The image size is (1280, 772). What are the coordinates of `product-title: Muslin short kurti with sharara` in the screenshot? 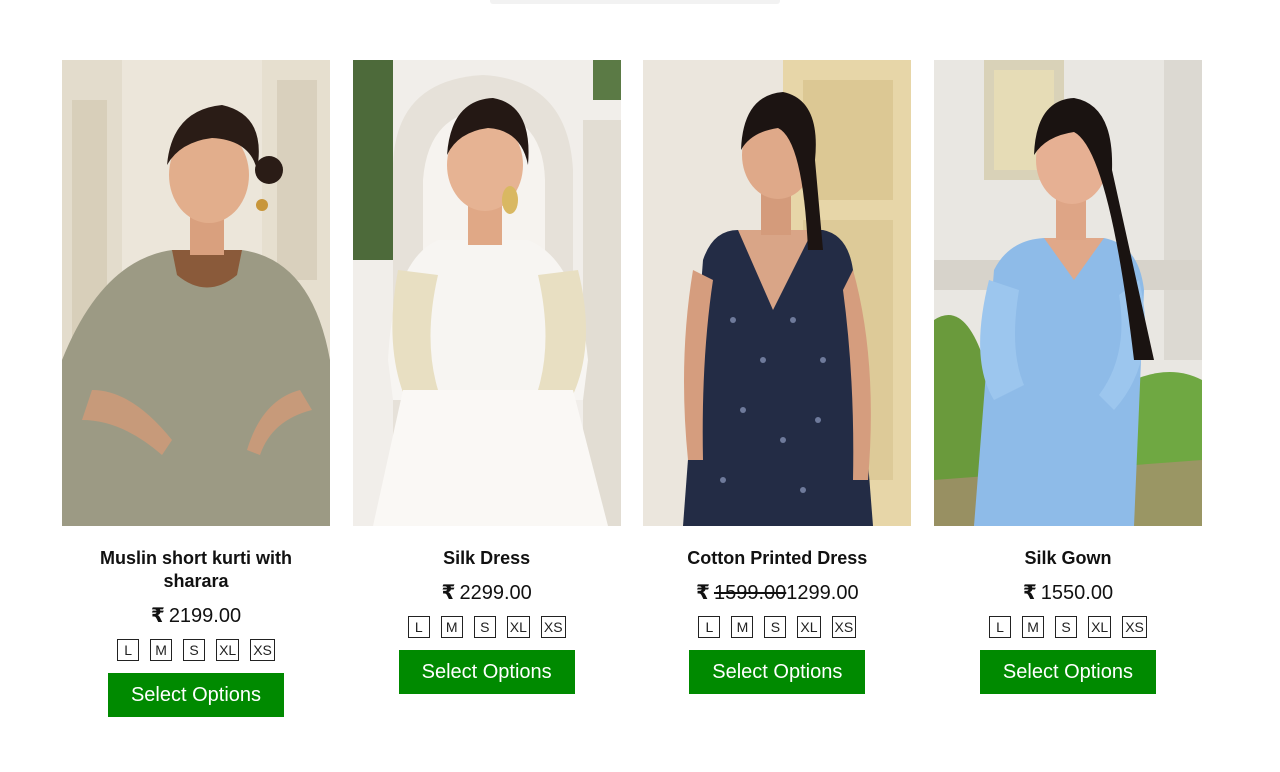 It's located at (196, 570).